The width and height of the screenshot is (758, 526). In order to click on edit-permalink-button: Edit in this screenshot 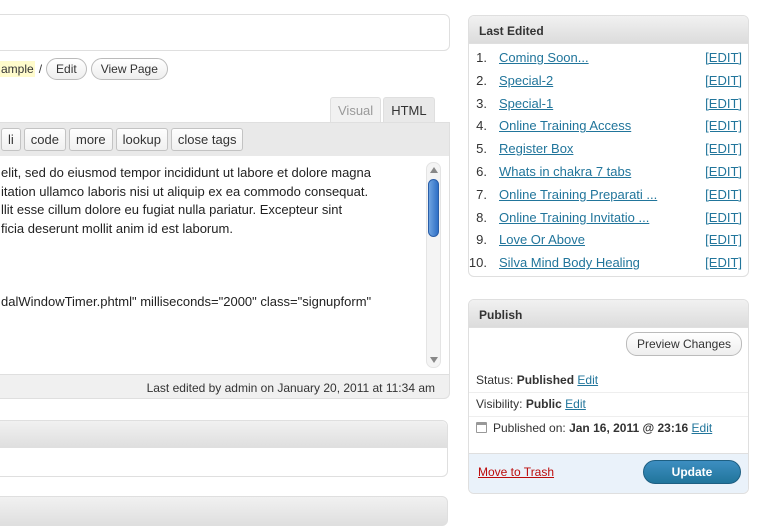, I will do `click(66, 69)`.